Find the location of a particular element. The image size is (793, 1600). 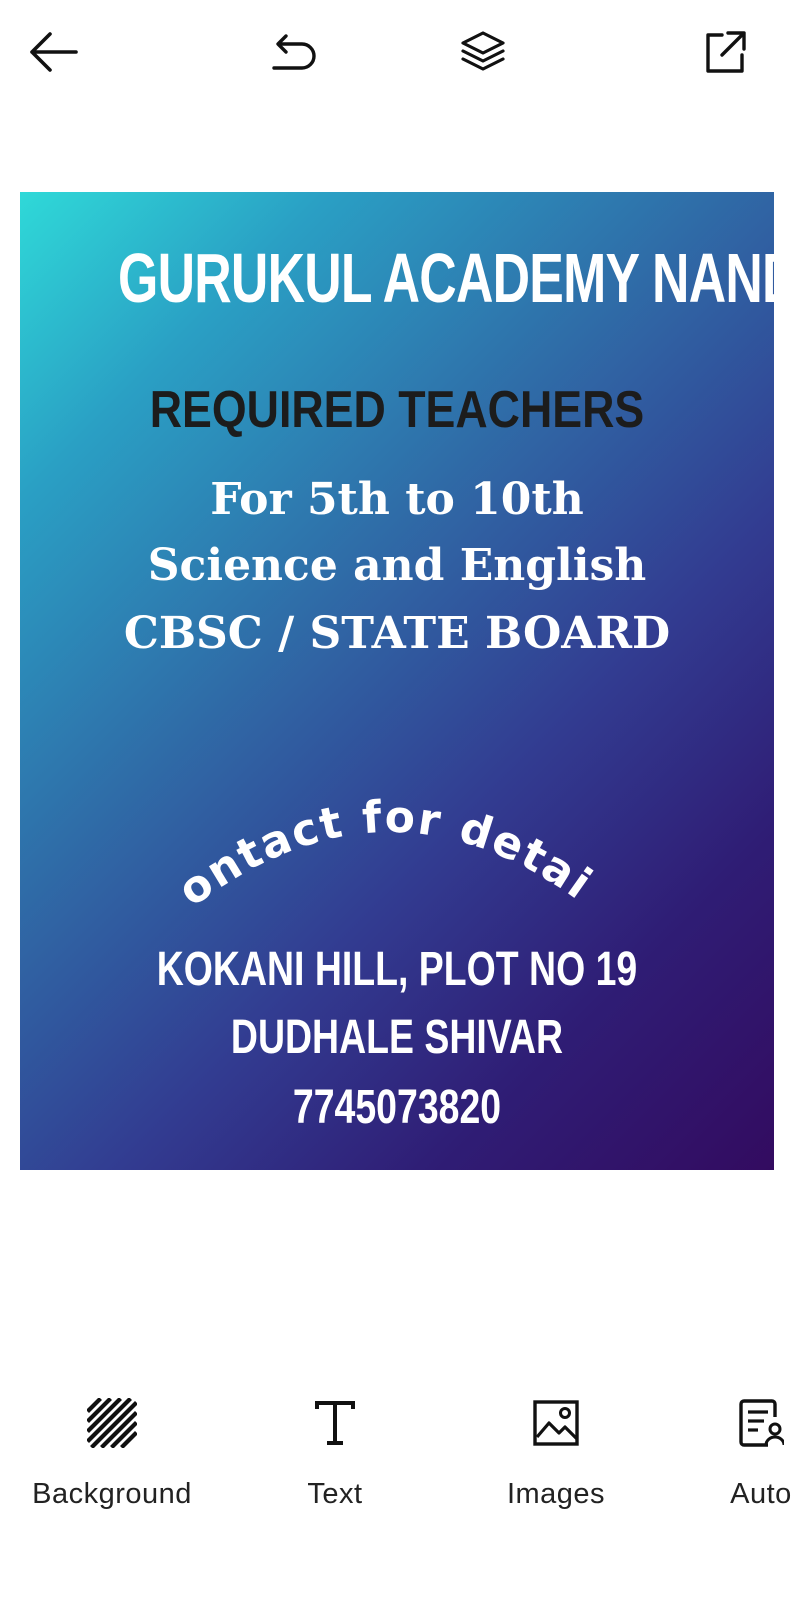

poster-title: GURUKUL ACADEMY NANDURBAR is located at coordinates (446, 278).